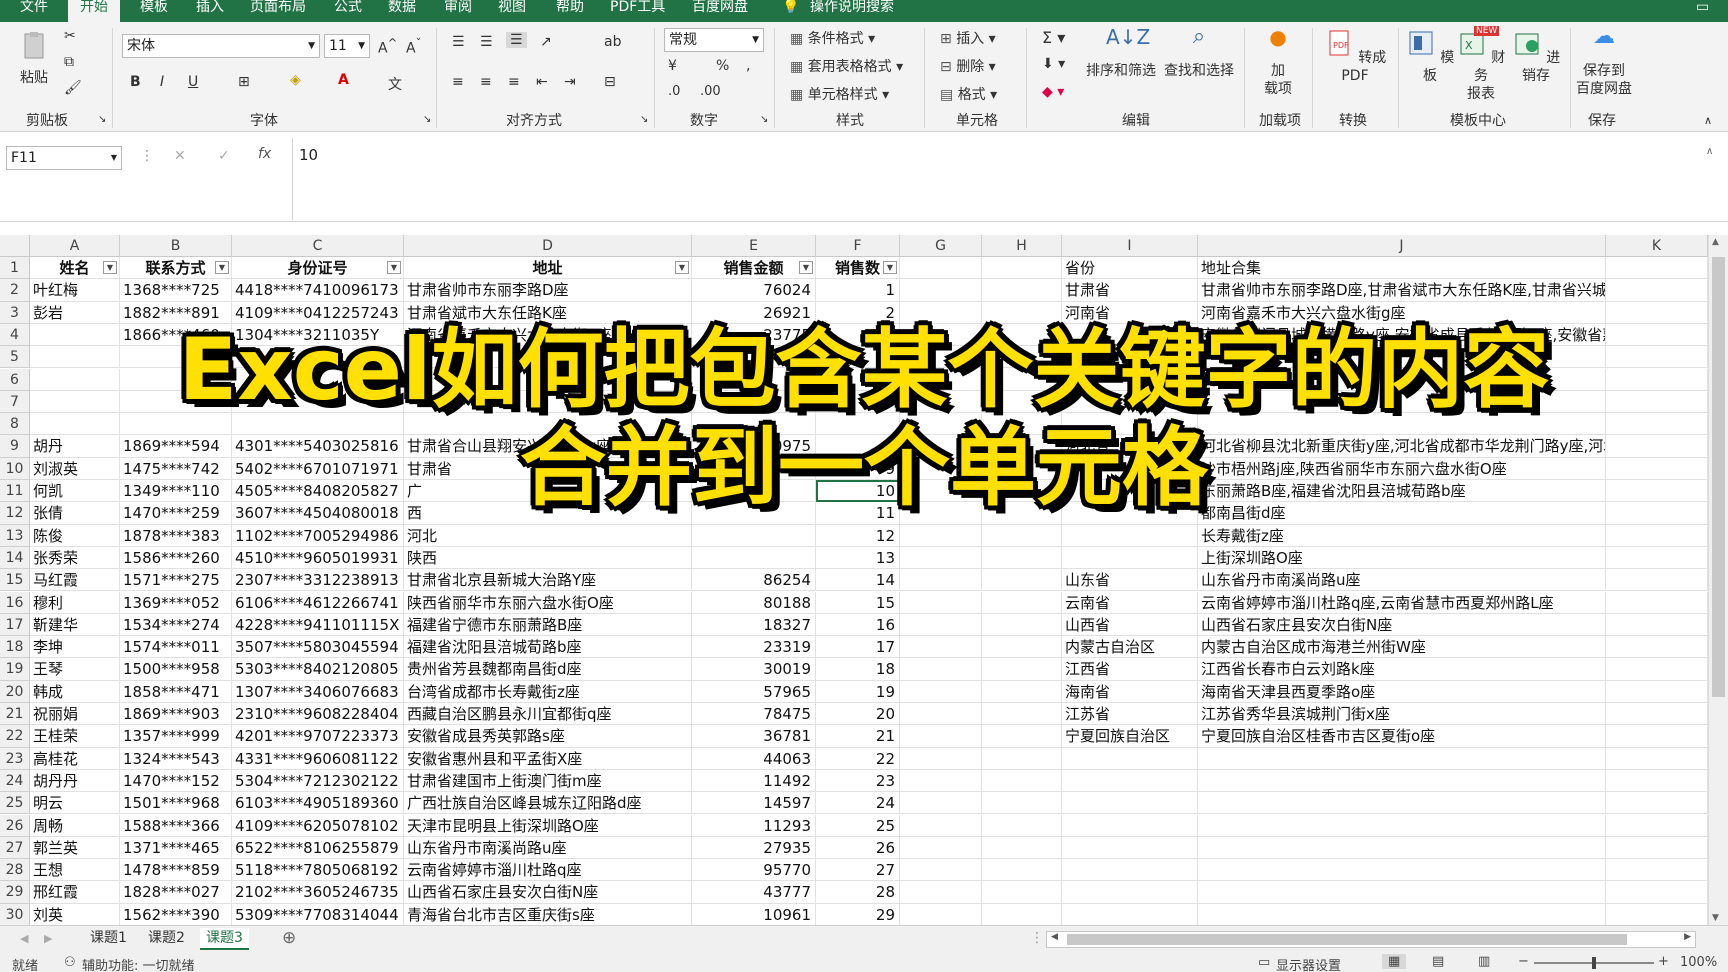 This screenshot has height=972, width=1728. Describe the element at coordinates (176, 892) in the screenshot. I see `data-cell: 1828****027` at that location.